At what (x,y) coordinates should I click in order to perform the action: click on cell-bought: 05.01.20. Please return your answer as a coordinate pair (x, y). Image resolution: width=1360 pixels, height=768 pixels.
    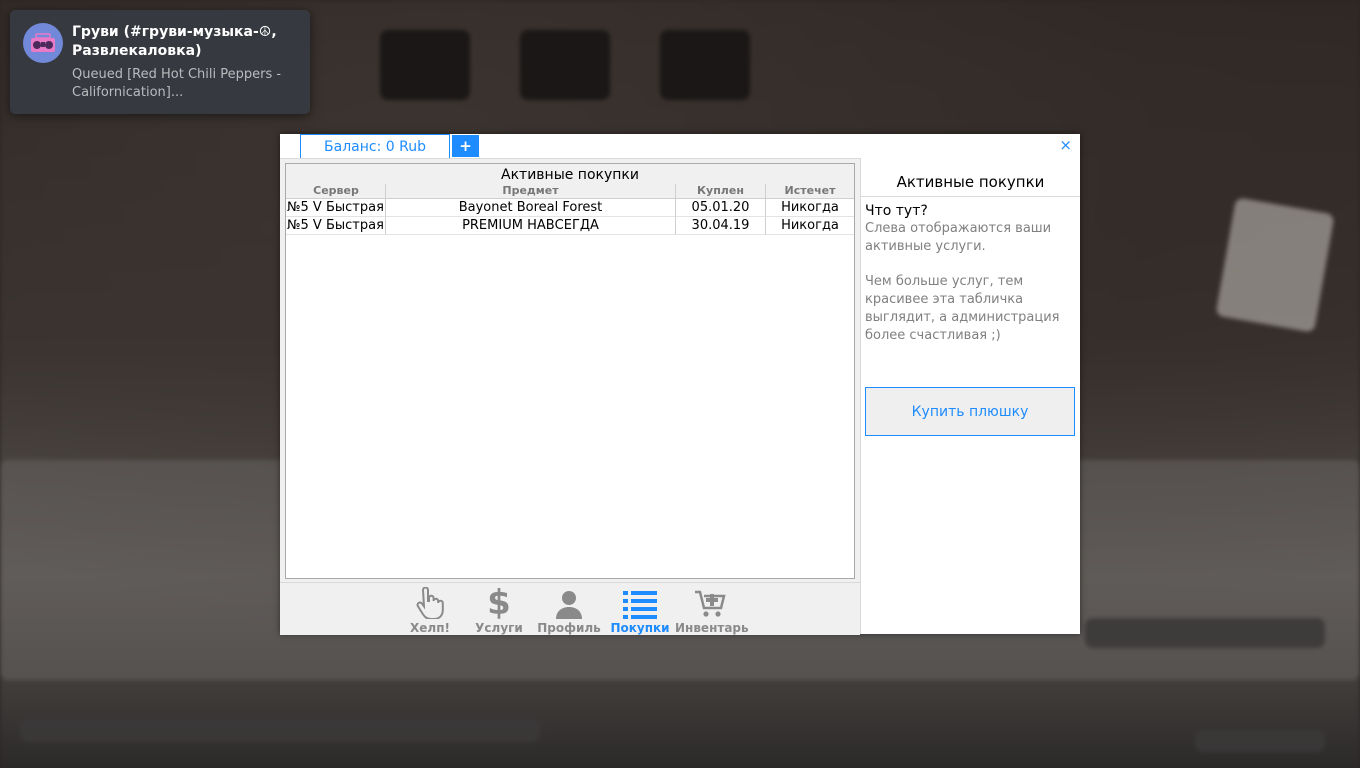
    Looking at the image, I should click on (721, 208).